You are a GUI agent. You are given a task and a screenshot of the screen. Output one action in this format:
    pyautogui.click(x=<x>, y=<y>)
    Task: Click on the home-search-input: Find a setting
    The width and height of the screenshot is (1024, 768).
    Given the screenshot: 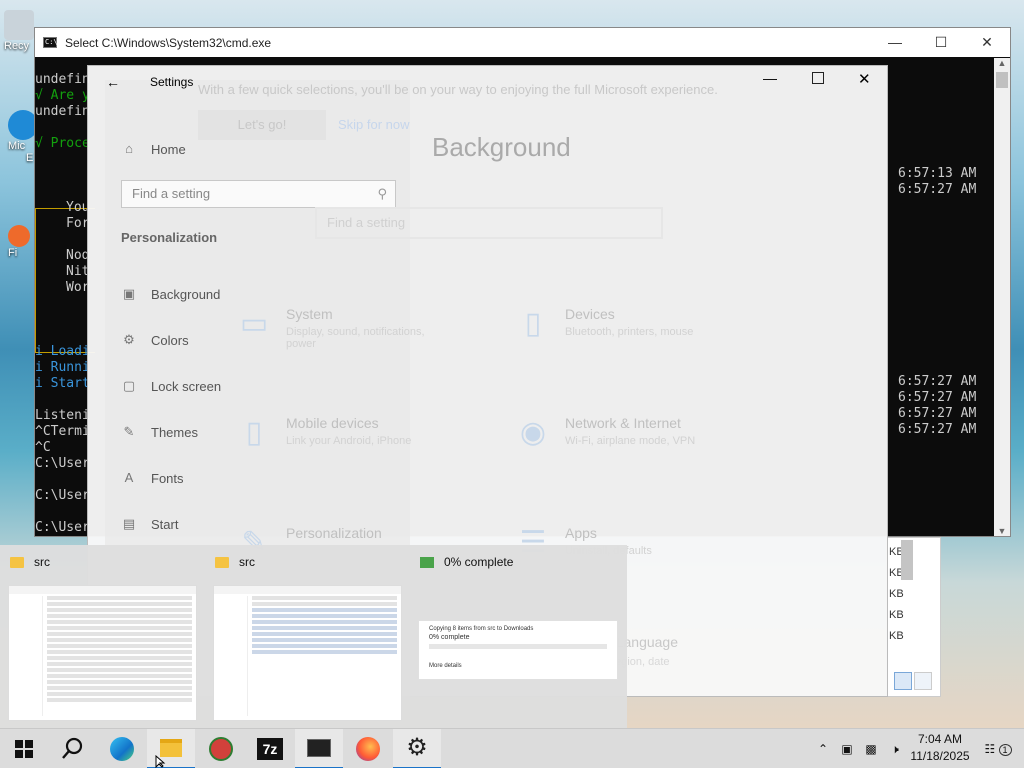 What is the action you would take?
    pyautogui.click(x=489, y=223)
    